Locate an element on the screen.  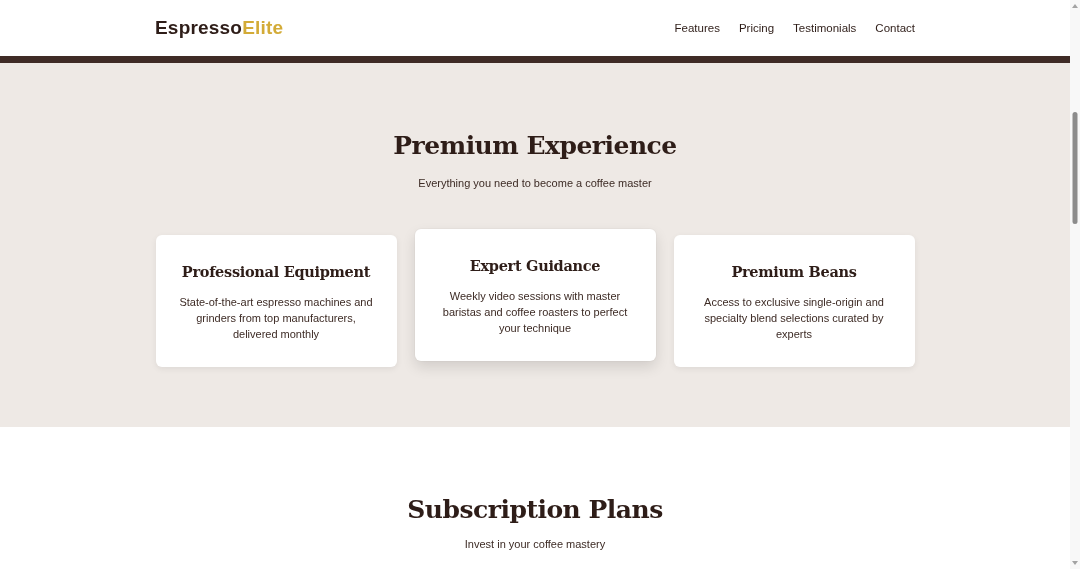
card-title: Expert Guidance is located at coordinates (535, 265).